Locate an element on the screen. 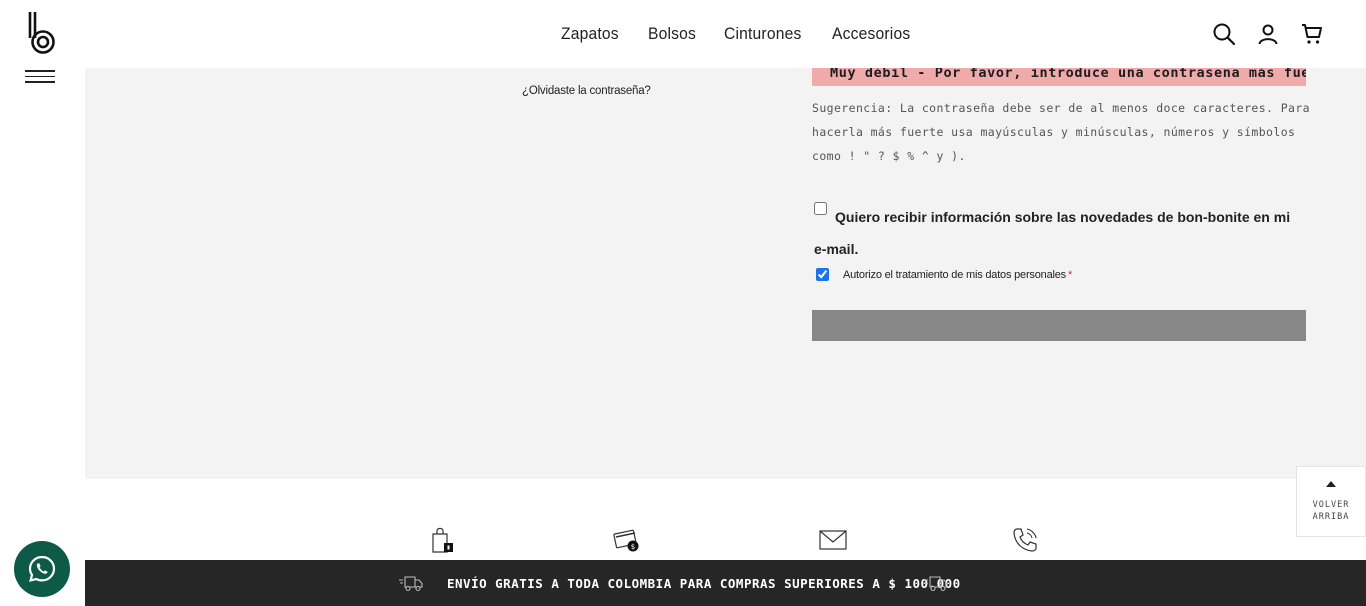 This screenshot has width=1366, height=606. whatsapp-button is located at coordinates (42, 569).